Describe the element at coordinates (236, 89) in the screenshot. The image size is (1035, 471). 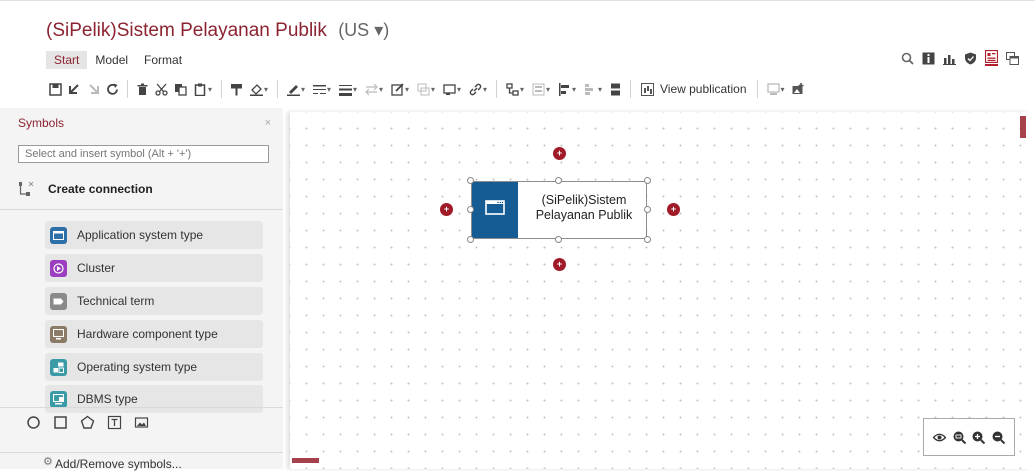
I see `format-painter-icon` at that location.